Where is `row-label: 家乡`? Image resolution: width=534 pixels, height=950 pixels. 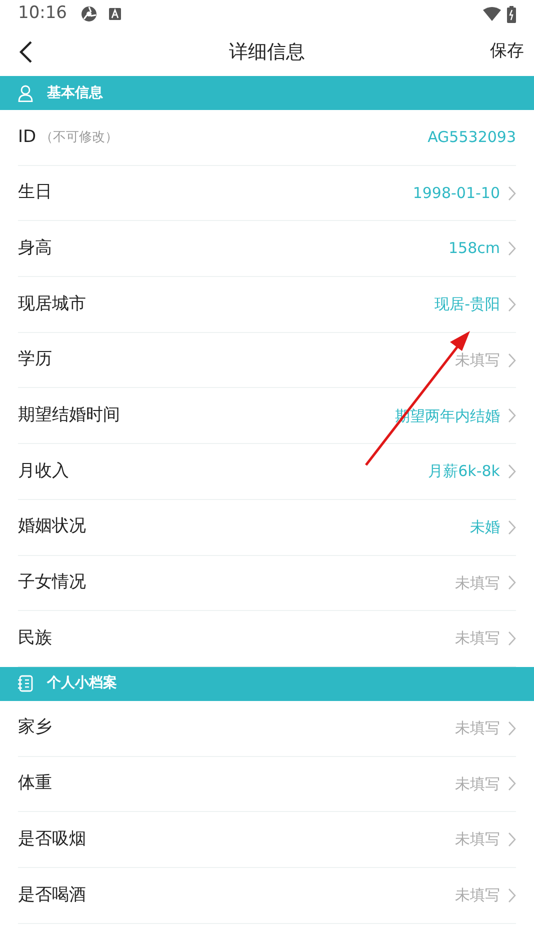 row-label: 家乡 is located at coordinates (35, 728).